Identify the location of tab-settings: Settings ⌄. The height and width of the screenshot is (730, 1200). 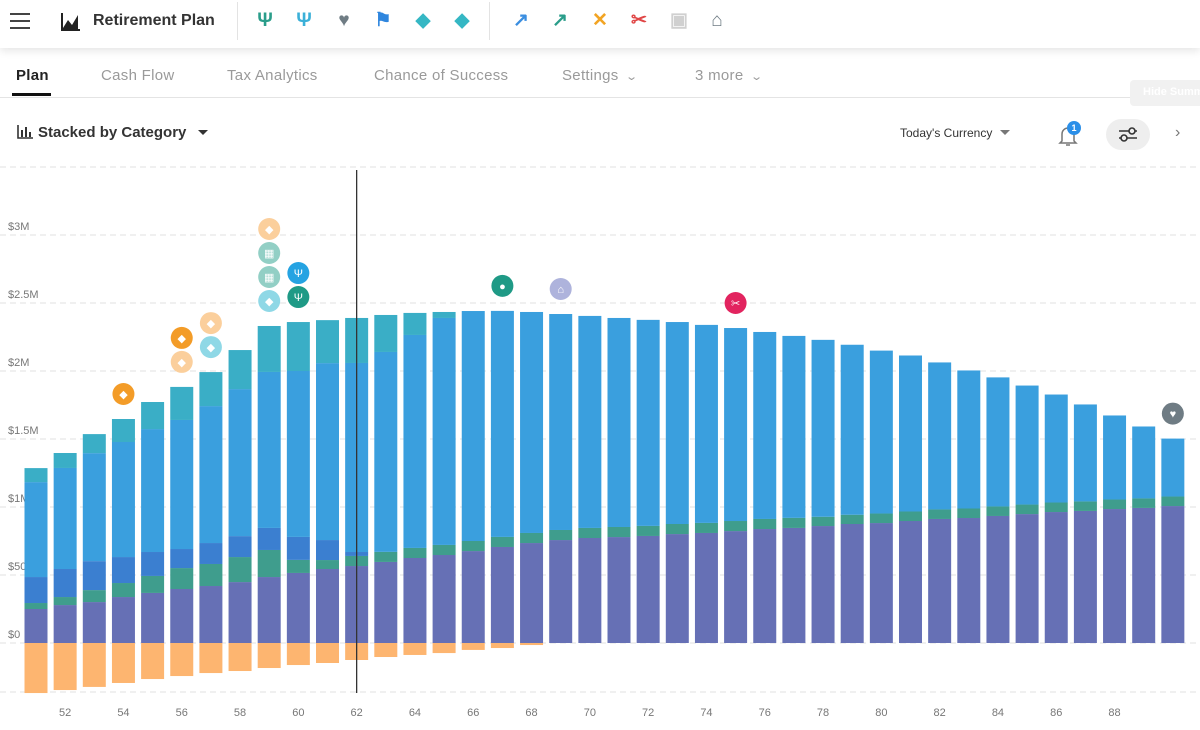
(600, 75).